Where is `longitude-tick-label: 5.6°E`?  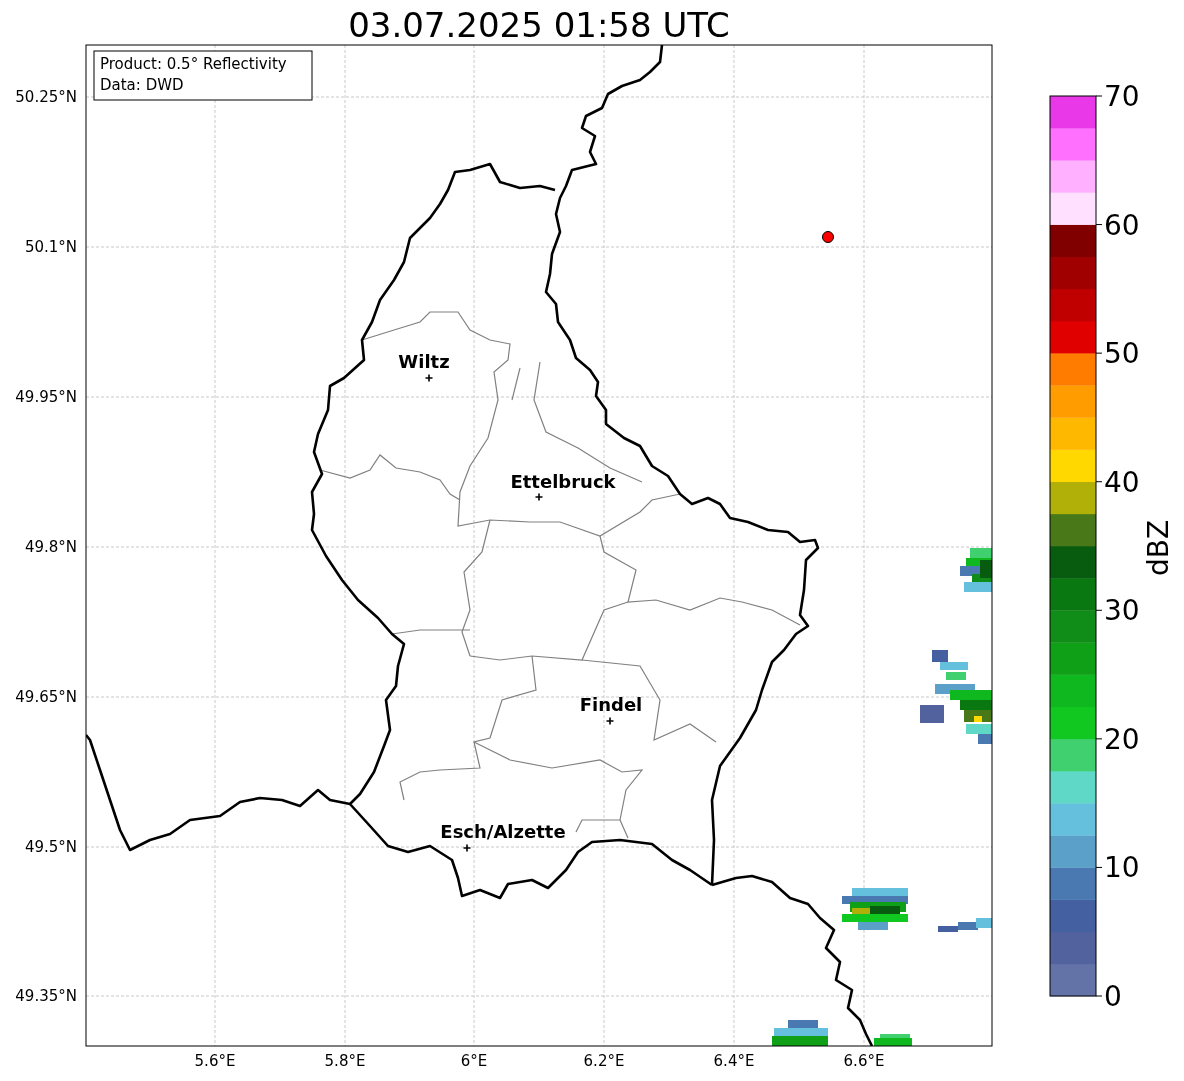
longitude-tick-label: 5.6°E is located at coordinates (215, 1061).